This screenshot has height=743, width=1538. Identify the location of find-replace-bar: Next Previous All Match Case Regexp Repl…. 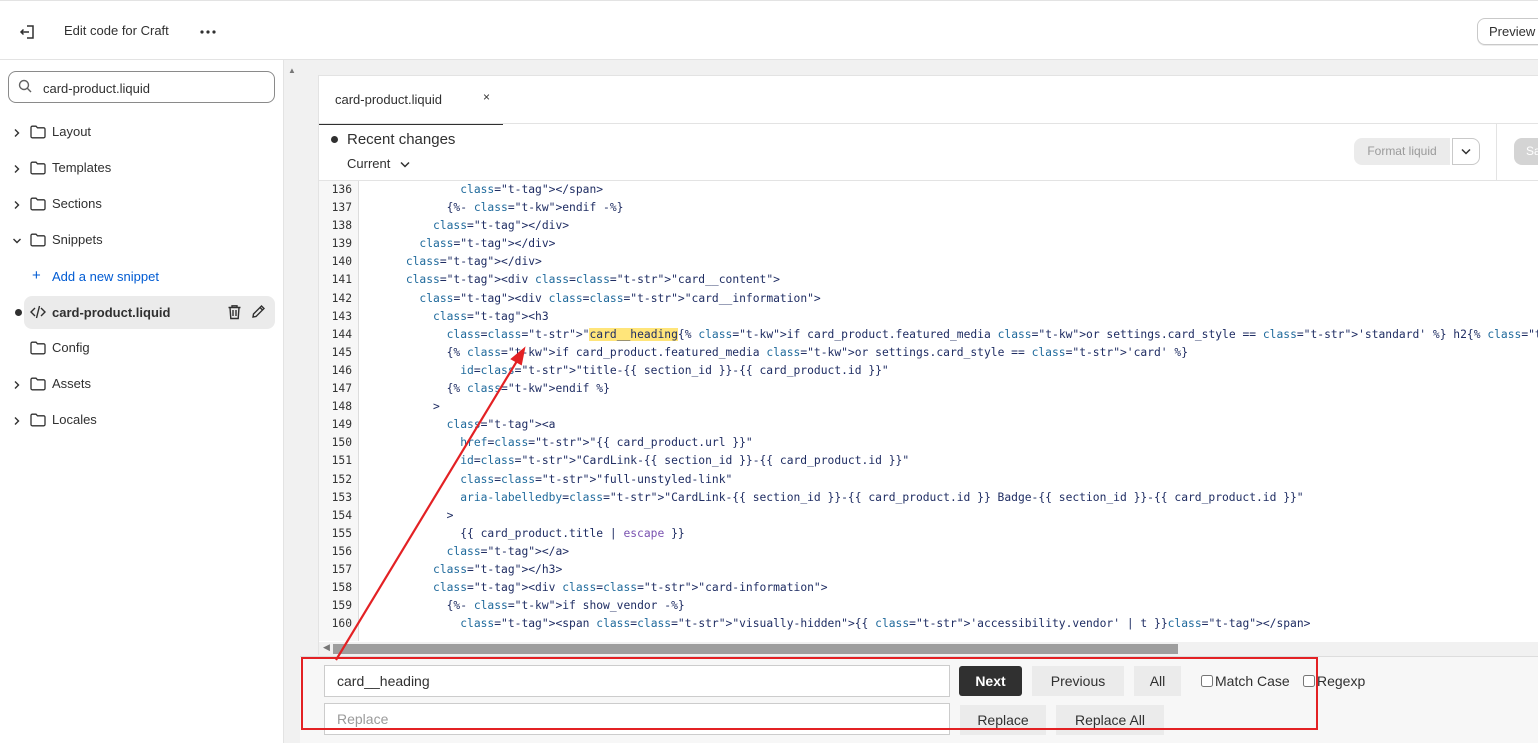
(919, 699).